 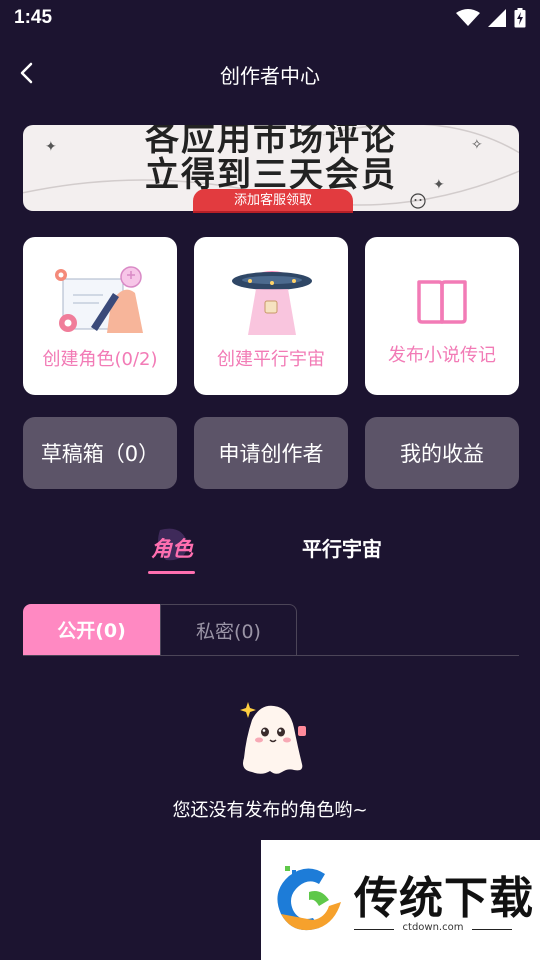 What do you see at coordinates (100, 359) in the screenshot?
I see `create-role-label: 创建角色(0/2)` at bounding box center [100, 359].